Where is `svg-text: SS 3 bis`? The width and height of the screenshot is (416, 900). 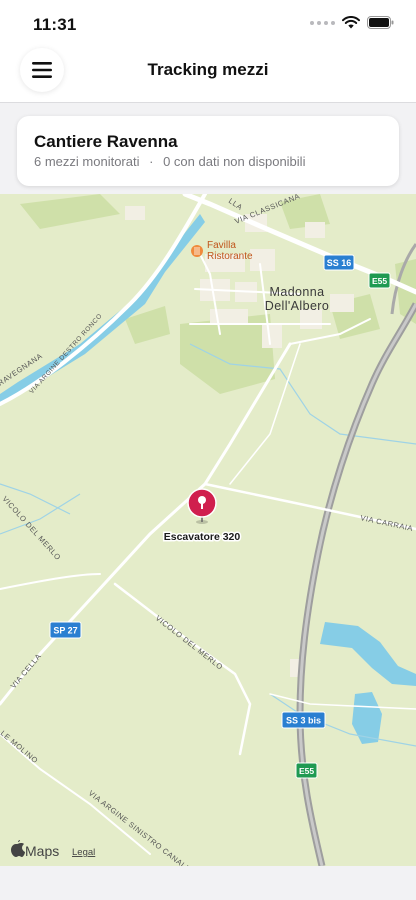
svg-text: SS 3 bis is located at coordinates (303, 721).